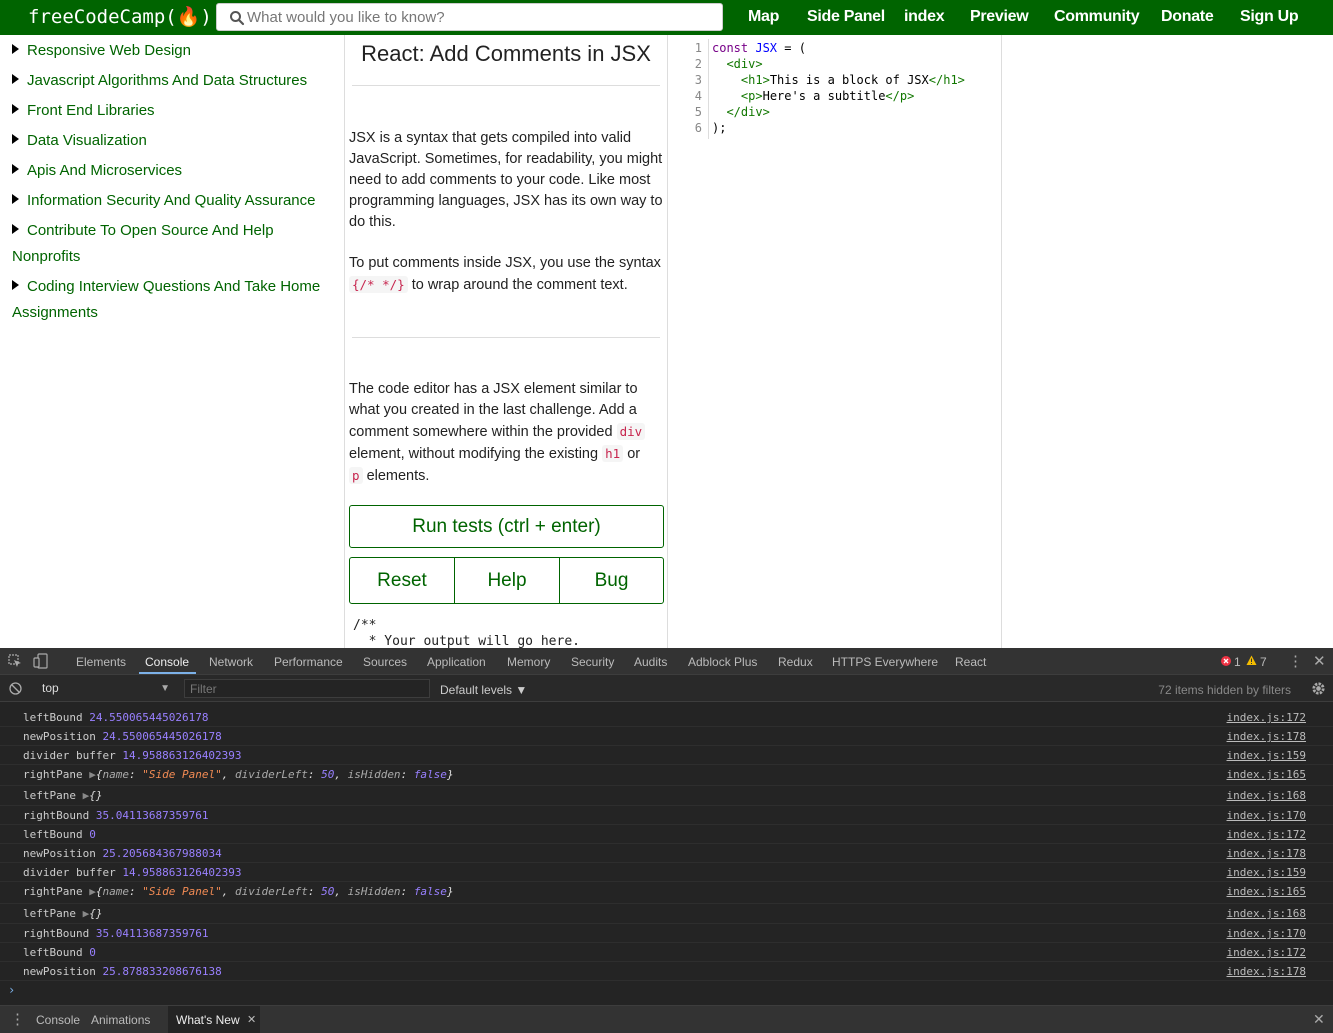 The height and width of the screenshot is (1033, 1333). Describe the element at coordinates (172, 111) in the screenshot. I see `map-item: Front End Libraries` at that location.